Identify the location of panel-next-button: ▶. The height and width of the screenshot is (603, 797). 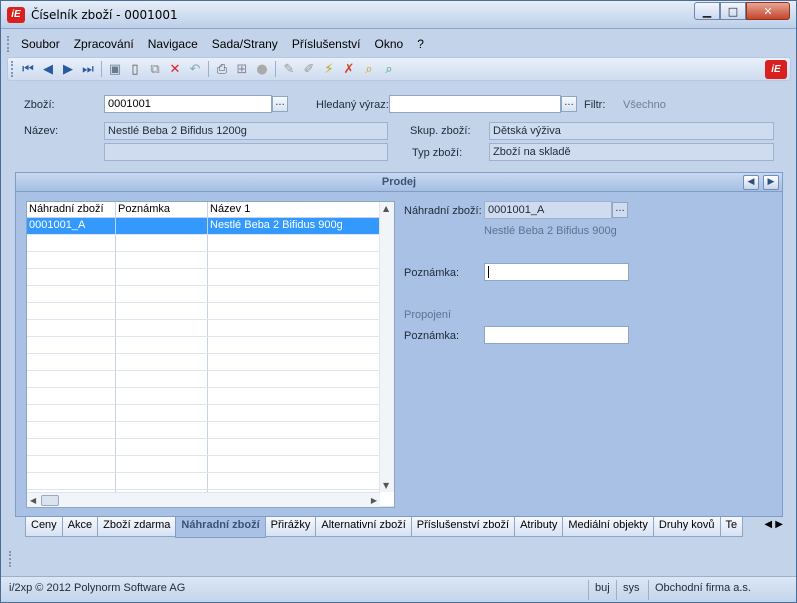
(771, 182).